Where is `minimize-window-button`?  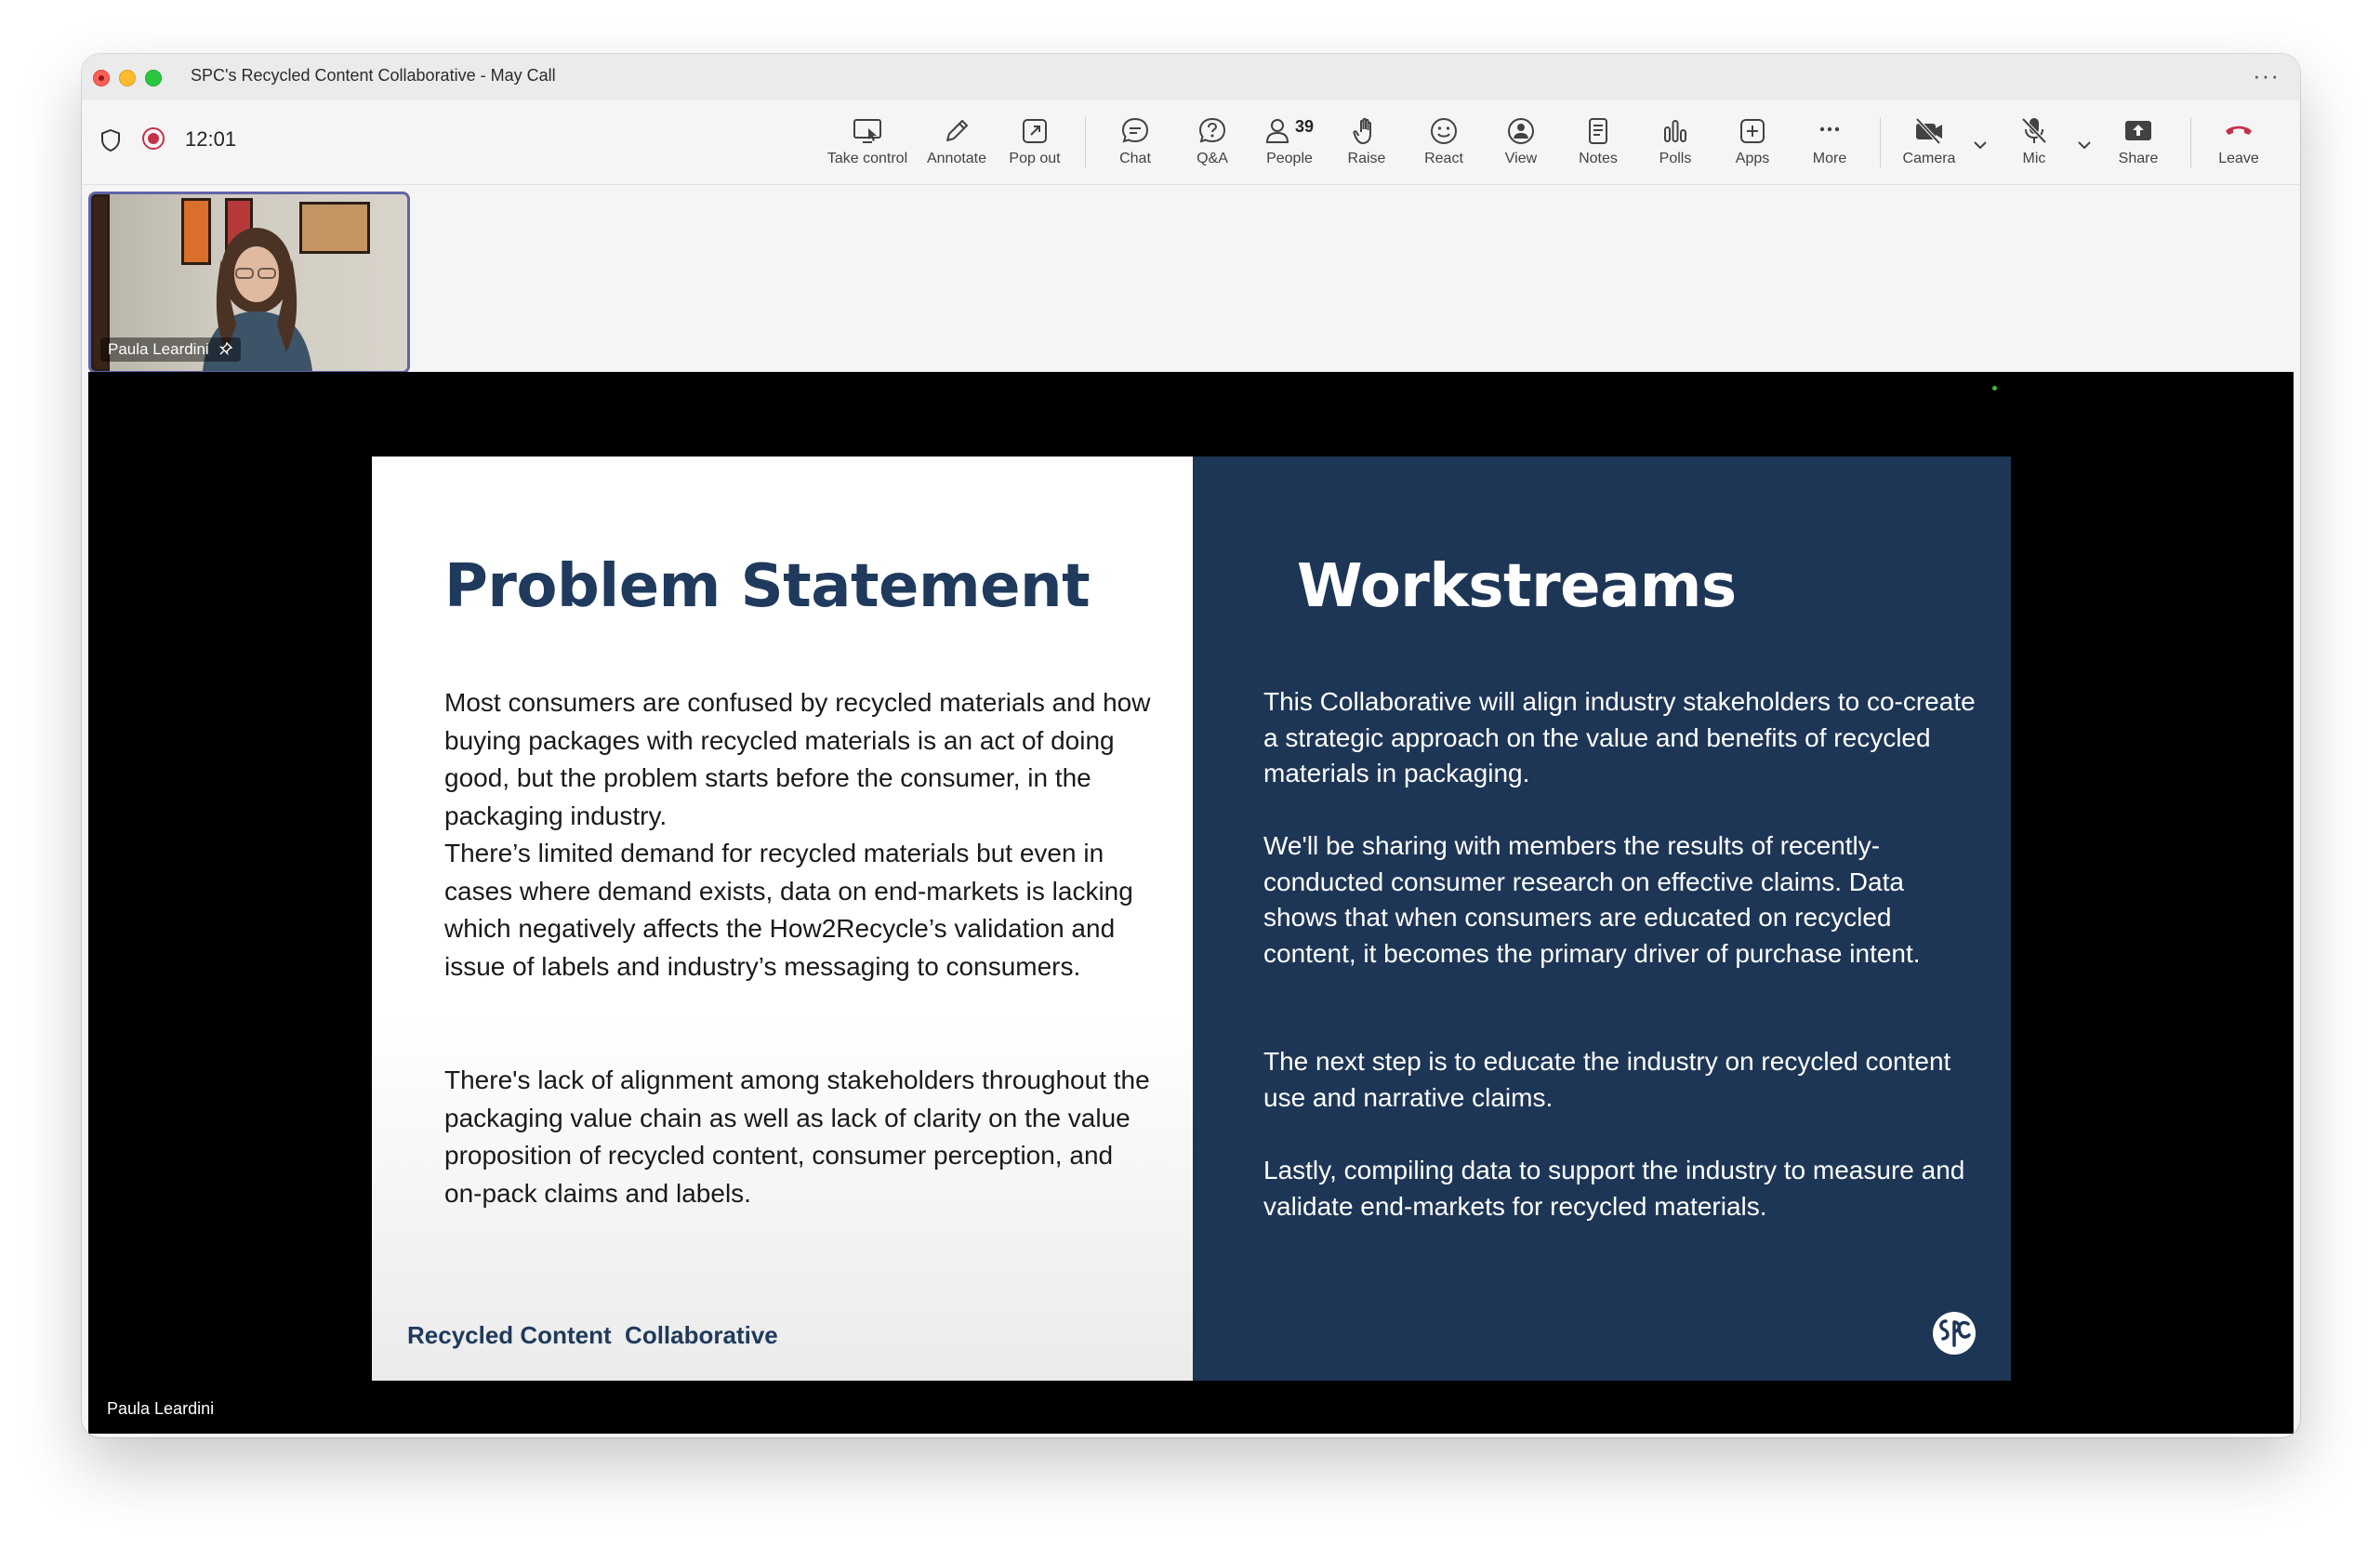
minimize-window-button is located at coordinates (127, 78).